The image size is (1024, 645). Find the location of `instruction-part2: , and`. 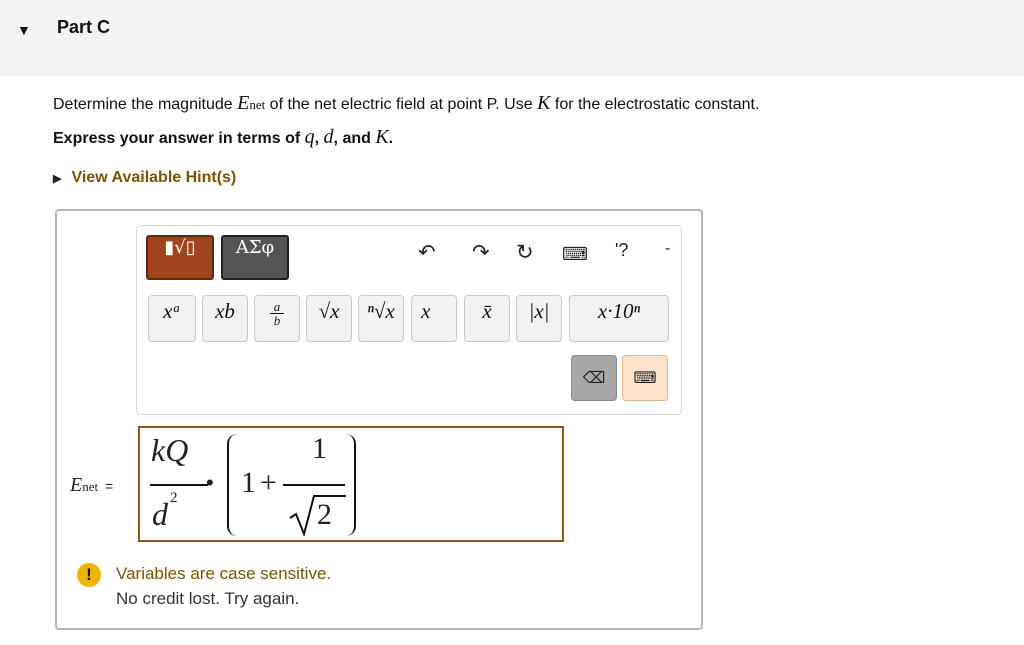

instruction-part2: , and is located at coordinates (354, 138).